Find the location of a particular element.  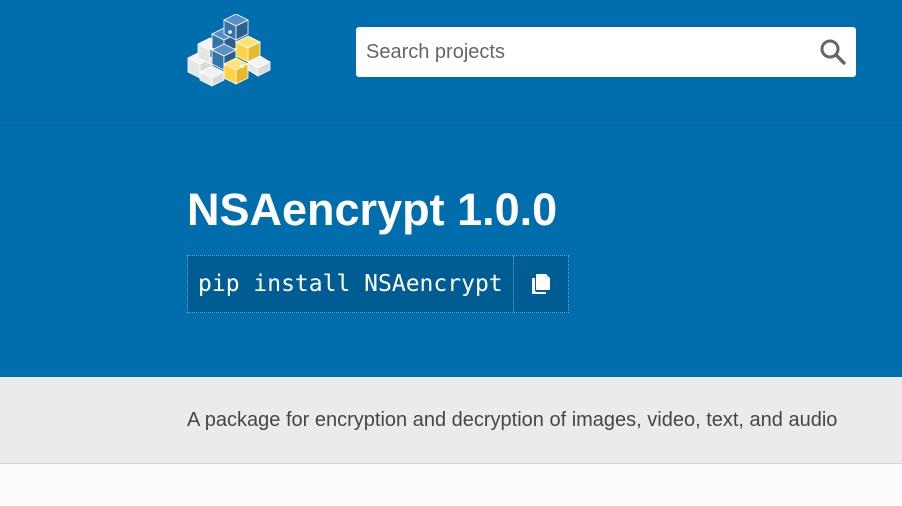

pypi-logo-link is located at coordinates (229, 50).